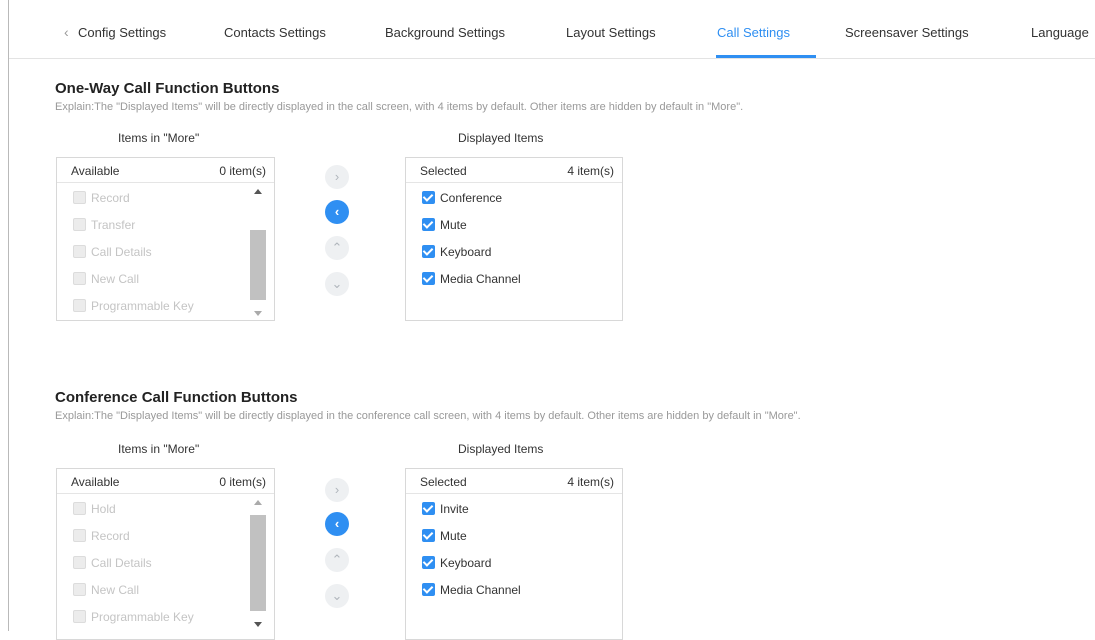 The image size is (1095, 640). I want to click on conference-displayed-header: Displayed Items, so click(501, 449).